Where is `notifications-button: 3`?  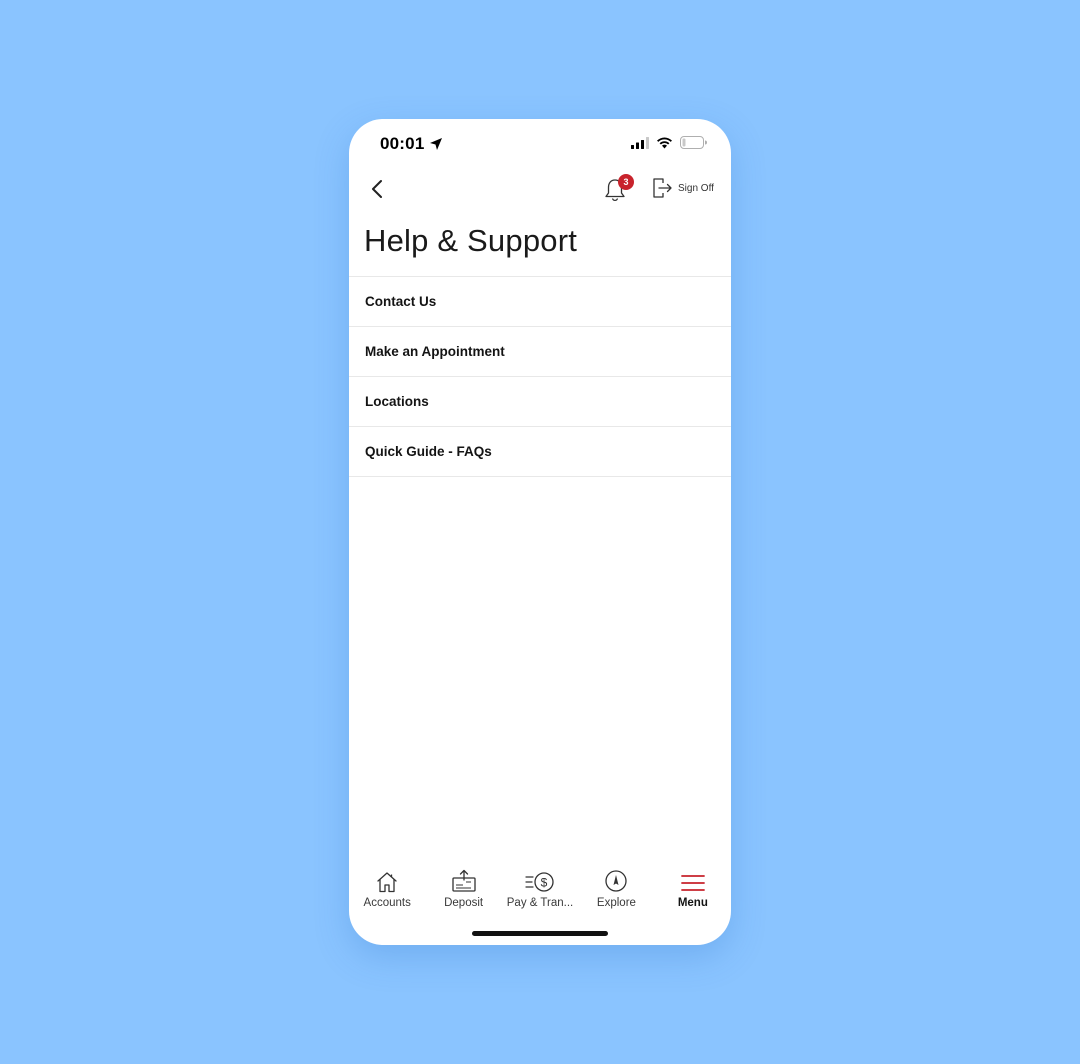 notifications-button: 3 is located at coordinates (619, 188).